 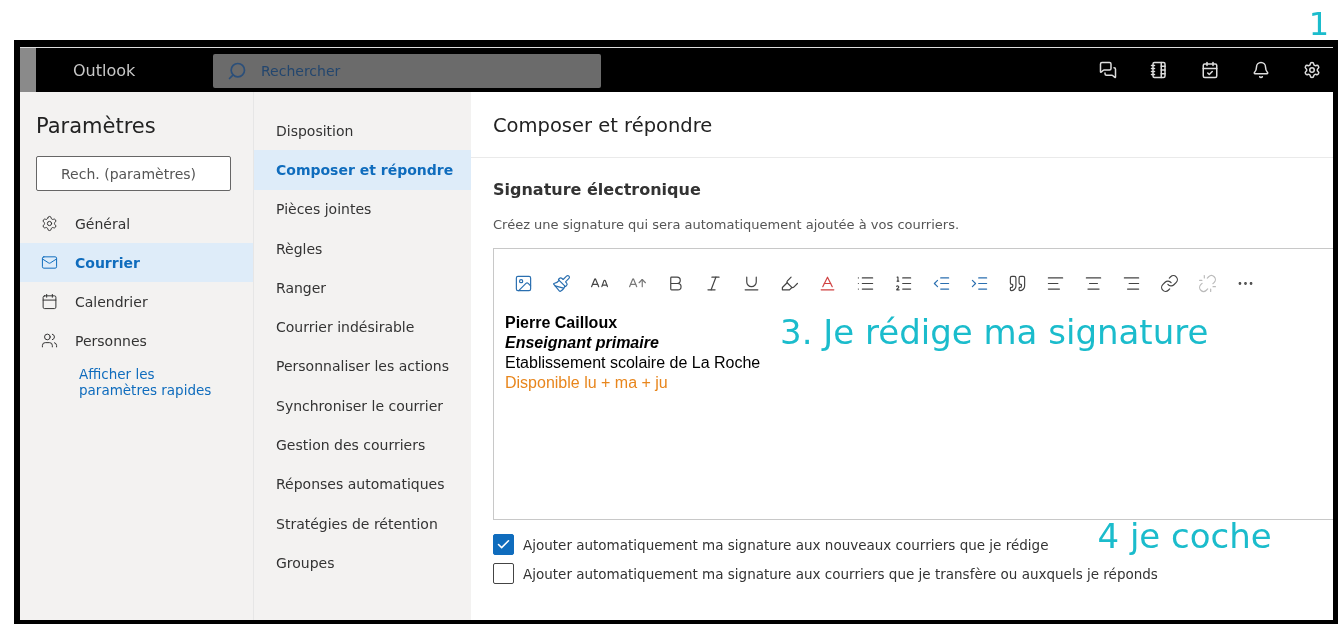 What do you see at coordinates (362, 248) in the screenshot?
I see `mail-menu-item: Règles` at bounding box center [362, 248].